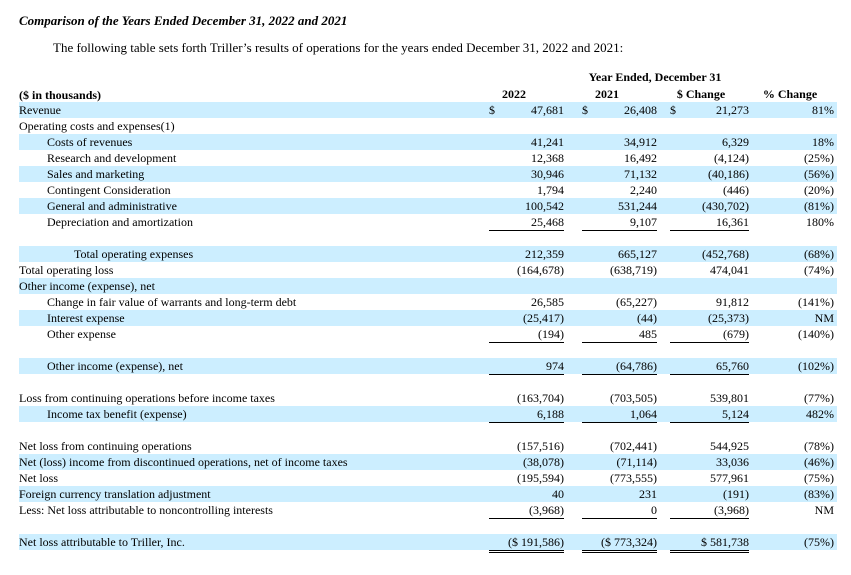  I want to click on value-2022: 974, so click(526, 367).